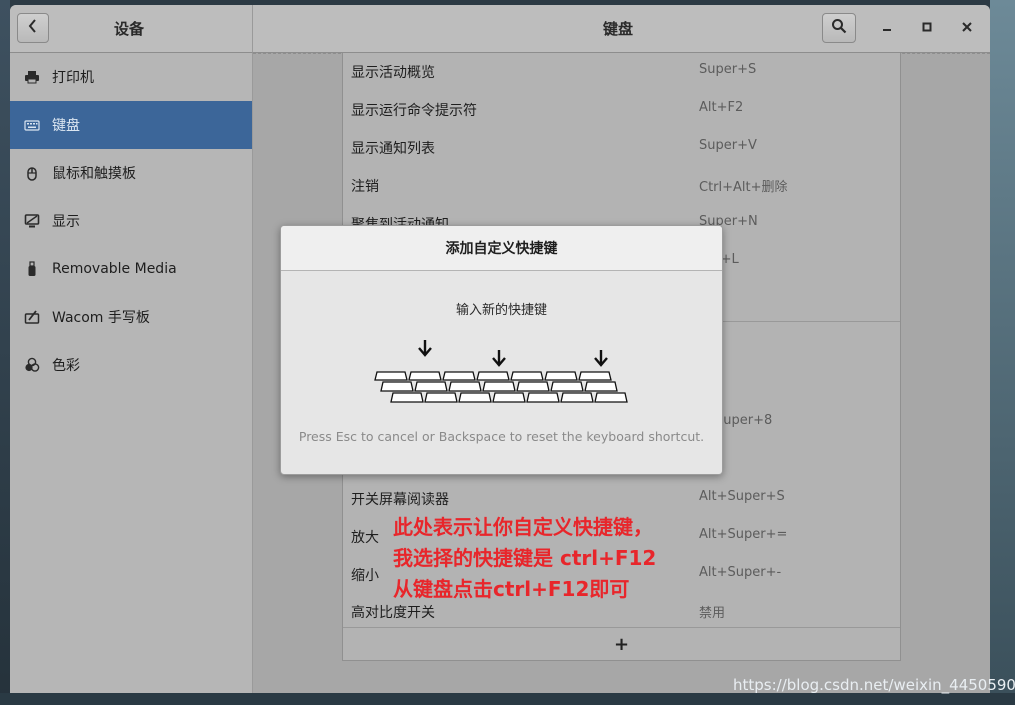 This screenshot has height=705, width=1015. I want to click on sidebar-item-label: Wacom 手写板, so click(101, 318).